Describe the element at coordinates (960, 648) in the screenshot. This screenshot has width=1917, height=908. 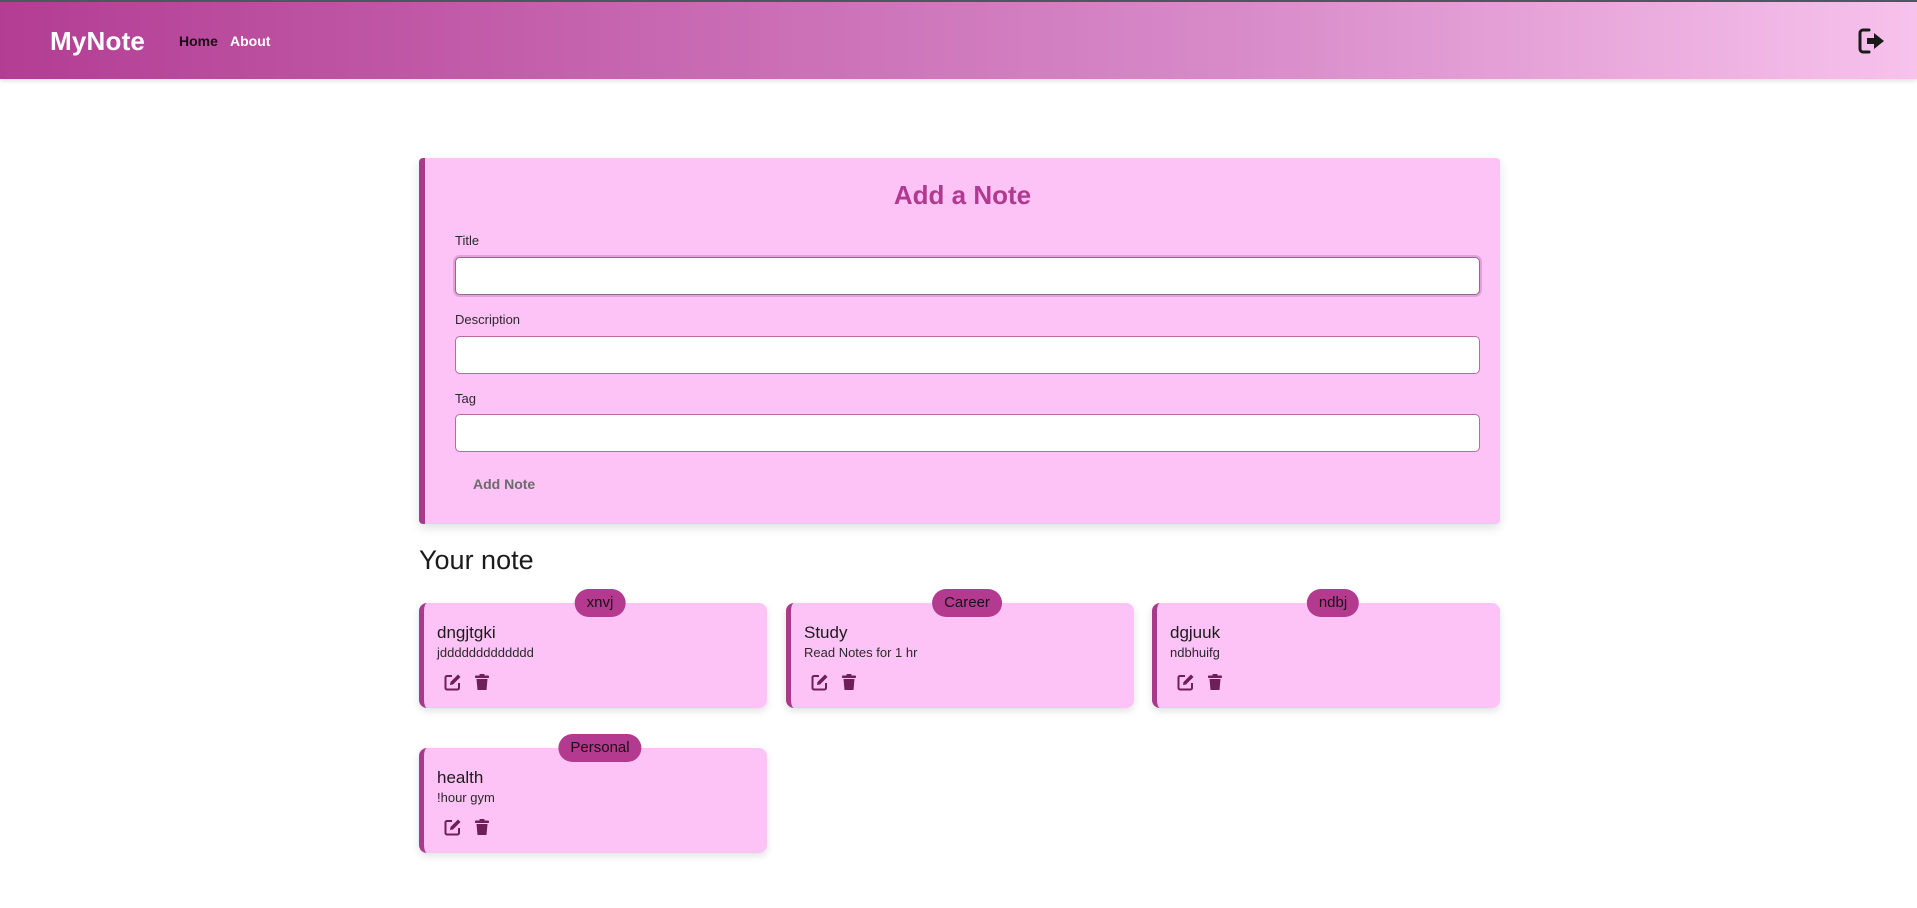
I see `note-card: Career Study Read Notes for 1 hr` at that location.